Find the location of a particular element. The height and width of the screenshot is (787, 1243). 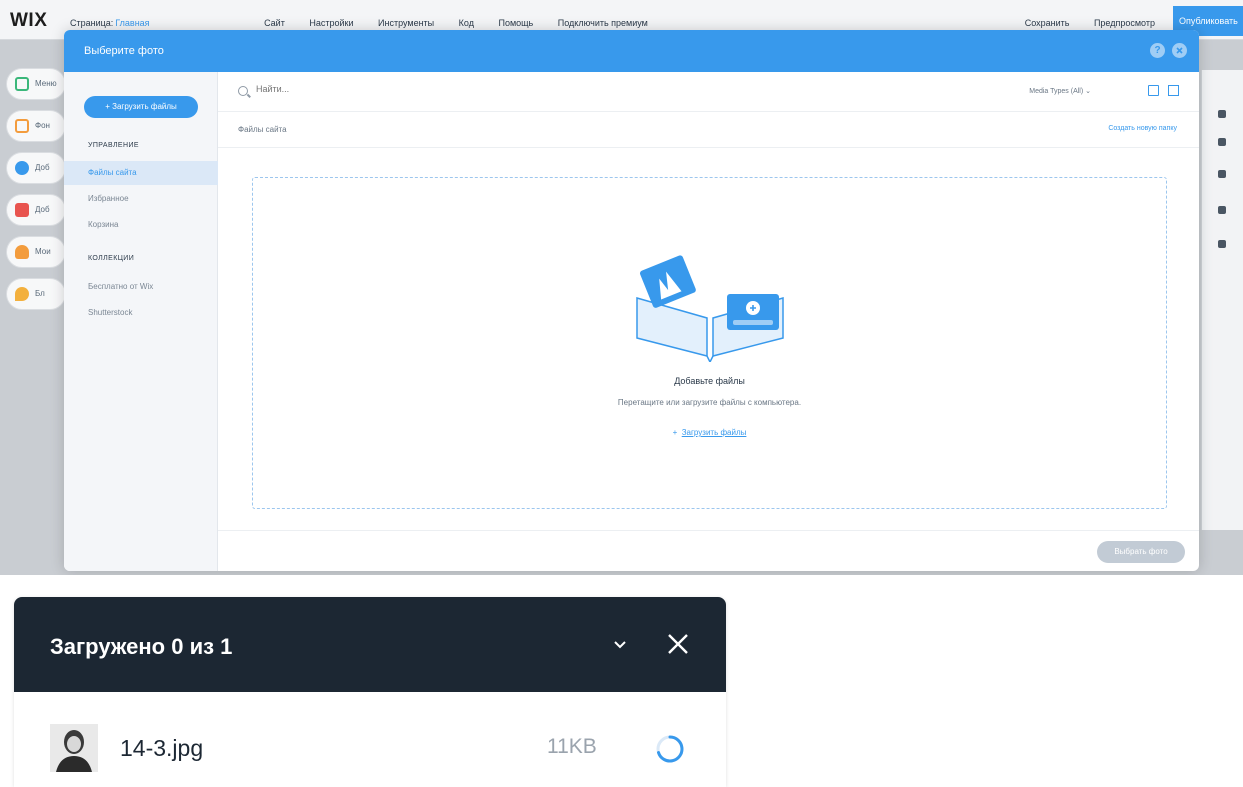

breadcrumb: Файлы сайта is located at coordinates (262, 129).